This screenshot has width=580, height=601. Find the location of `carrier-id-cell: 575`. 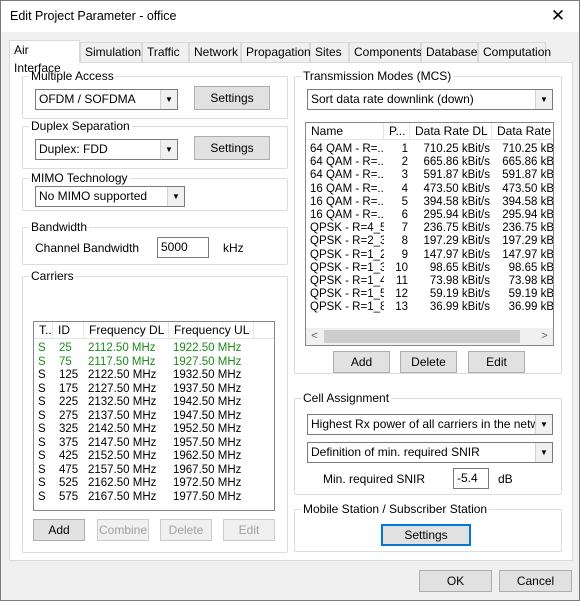

carrier-id-cell: 575 is located at coordinates (69, 496).